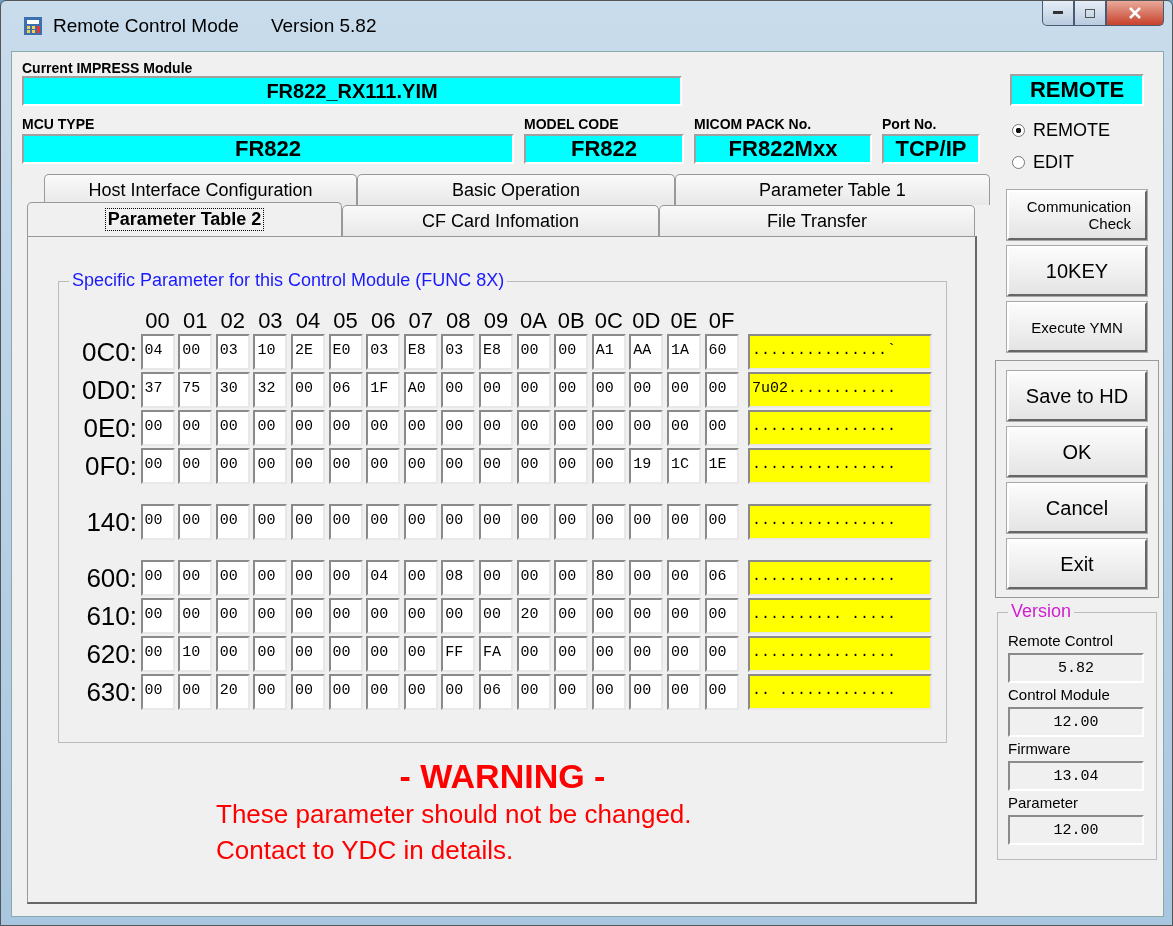 This screenshot has height=926, width=1173. What do you see at coordinates (721, 352) in the screenshot?
I see `hex-cell: 60` at bounding box center [721, 352].